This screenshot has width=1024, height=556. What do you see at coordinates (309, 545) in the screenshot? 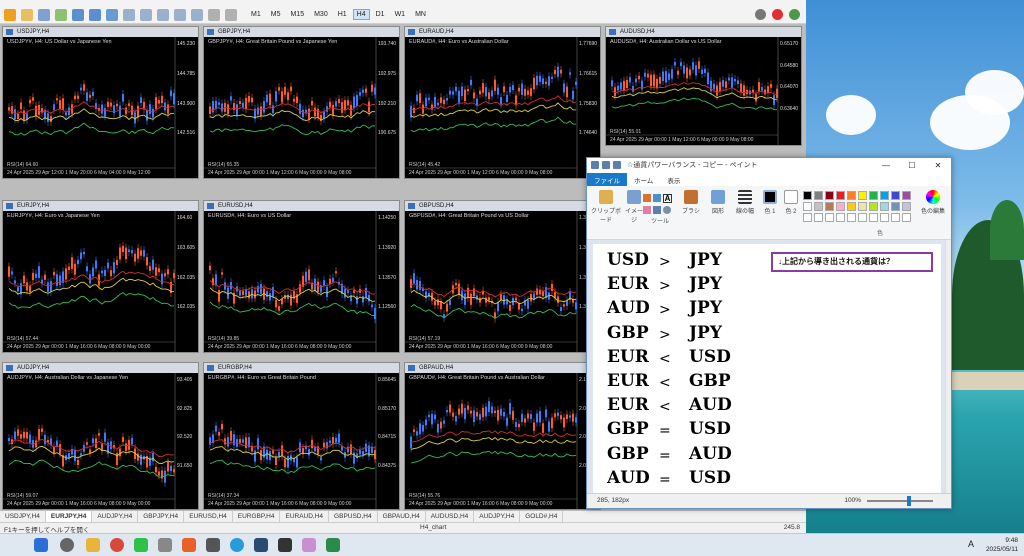
I see `paint-taskbar-icon` at bounding box center [309, 545].